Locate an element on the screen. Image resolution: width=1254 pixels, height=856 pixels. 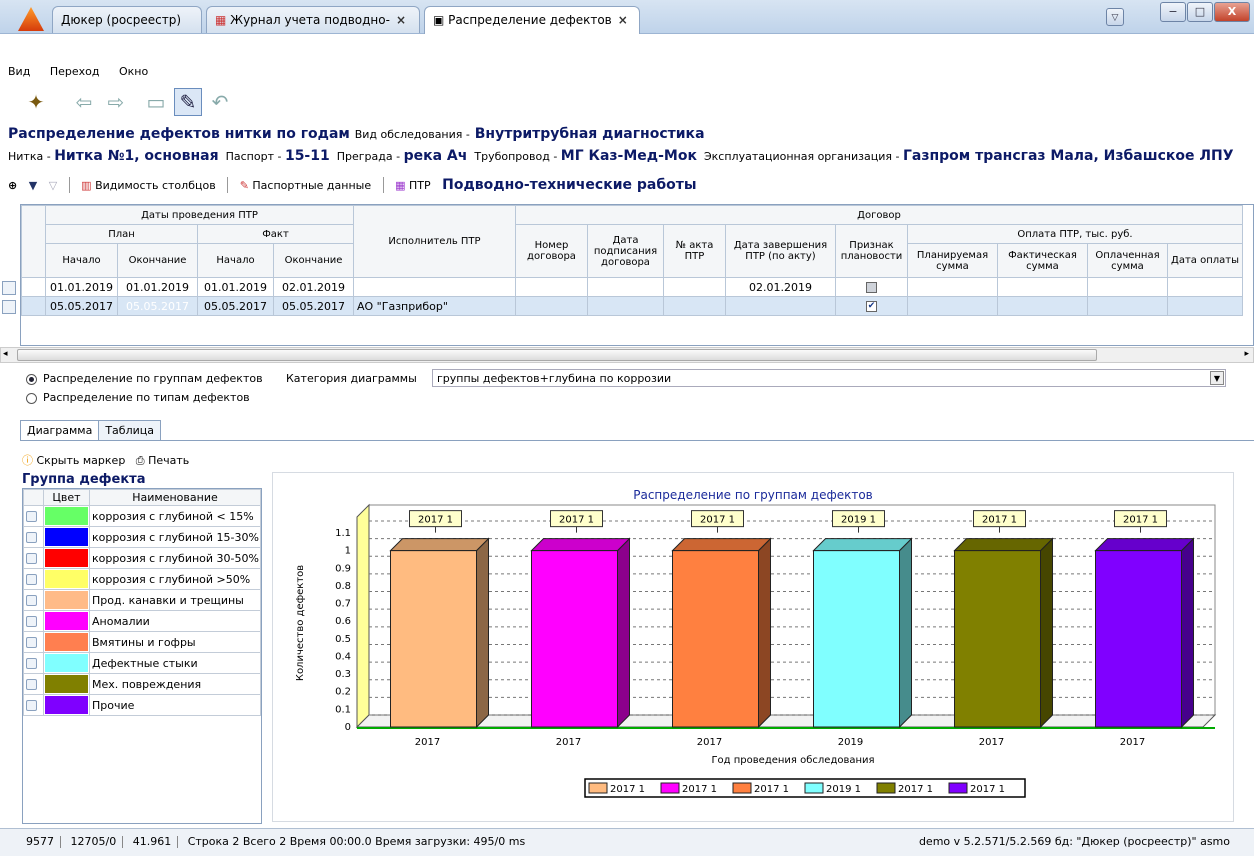
cell-planned is located at coordinates (871, 287).